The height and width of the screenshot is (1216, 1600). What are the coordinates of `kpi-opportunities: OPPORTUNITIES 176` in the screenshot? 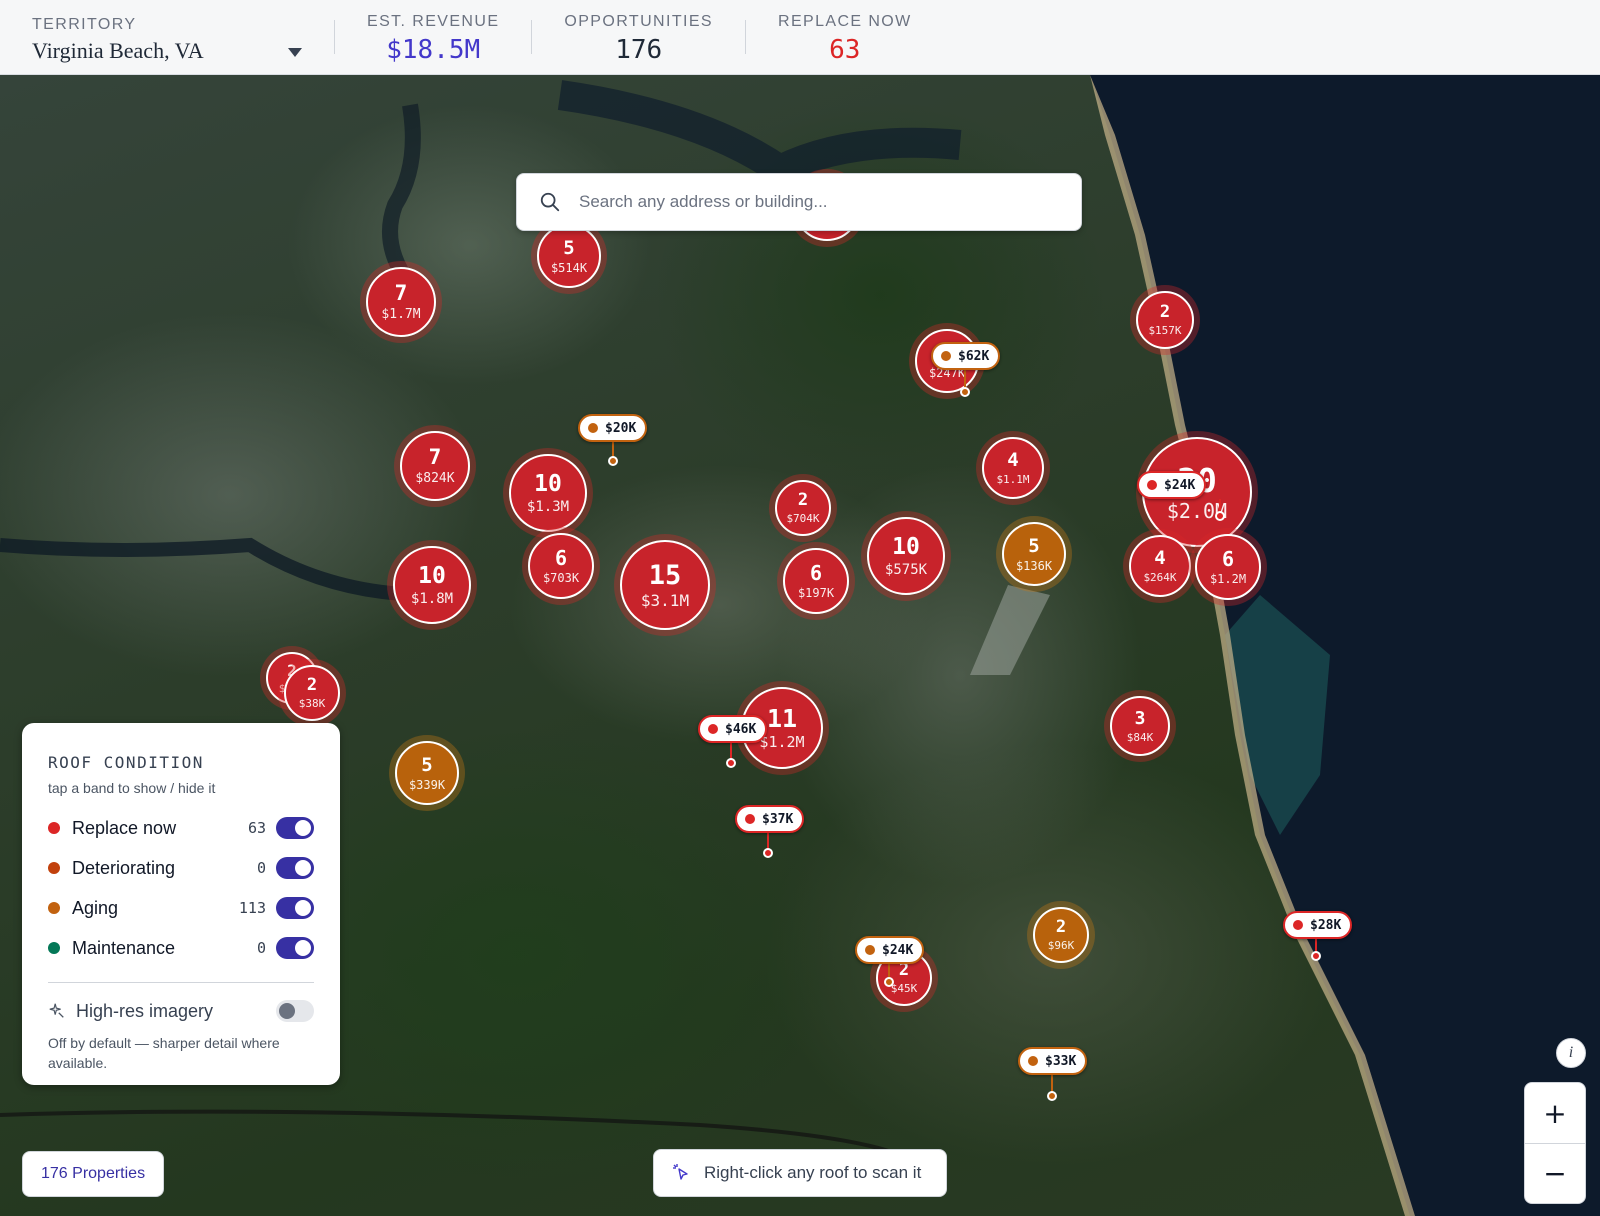 It's located at (638, 37).